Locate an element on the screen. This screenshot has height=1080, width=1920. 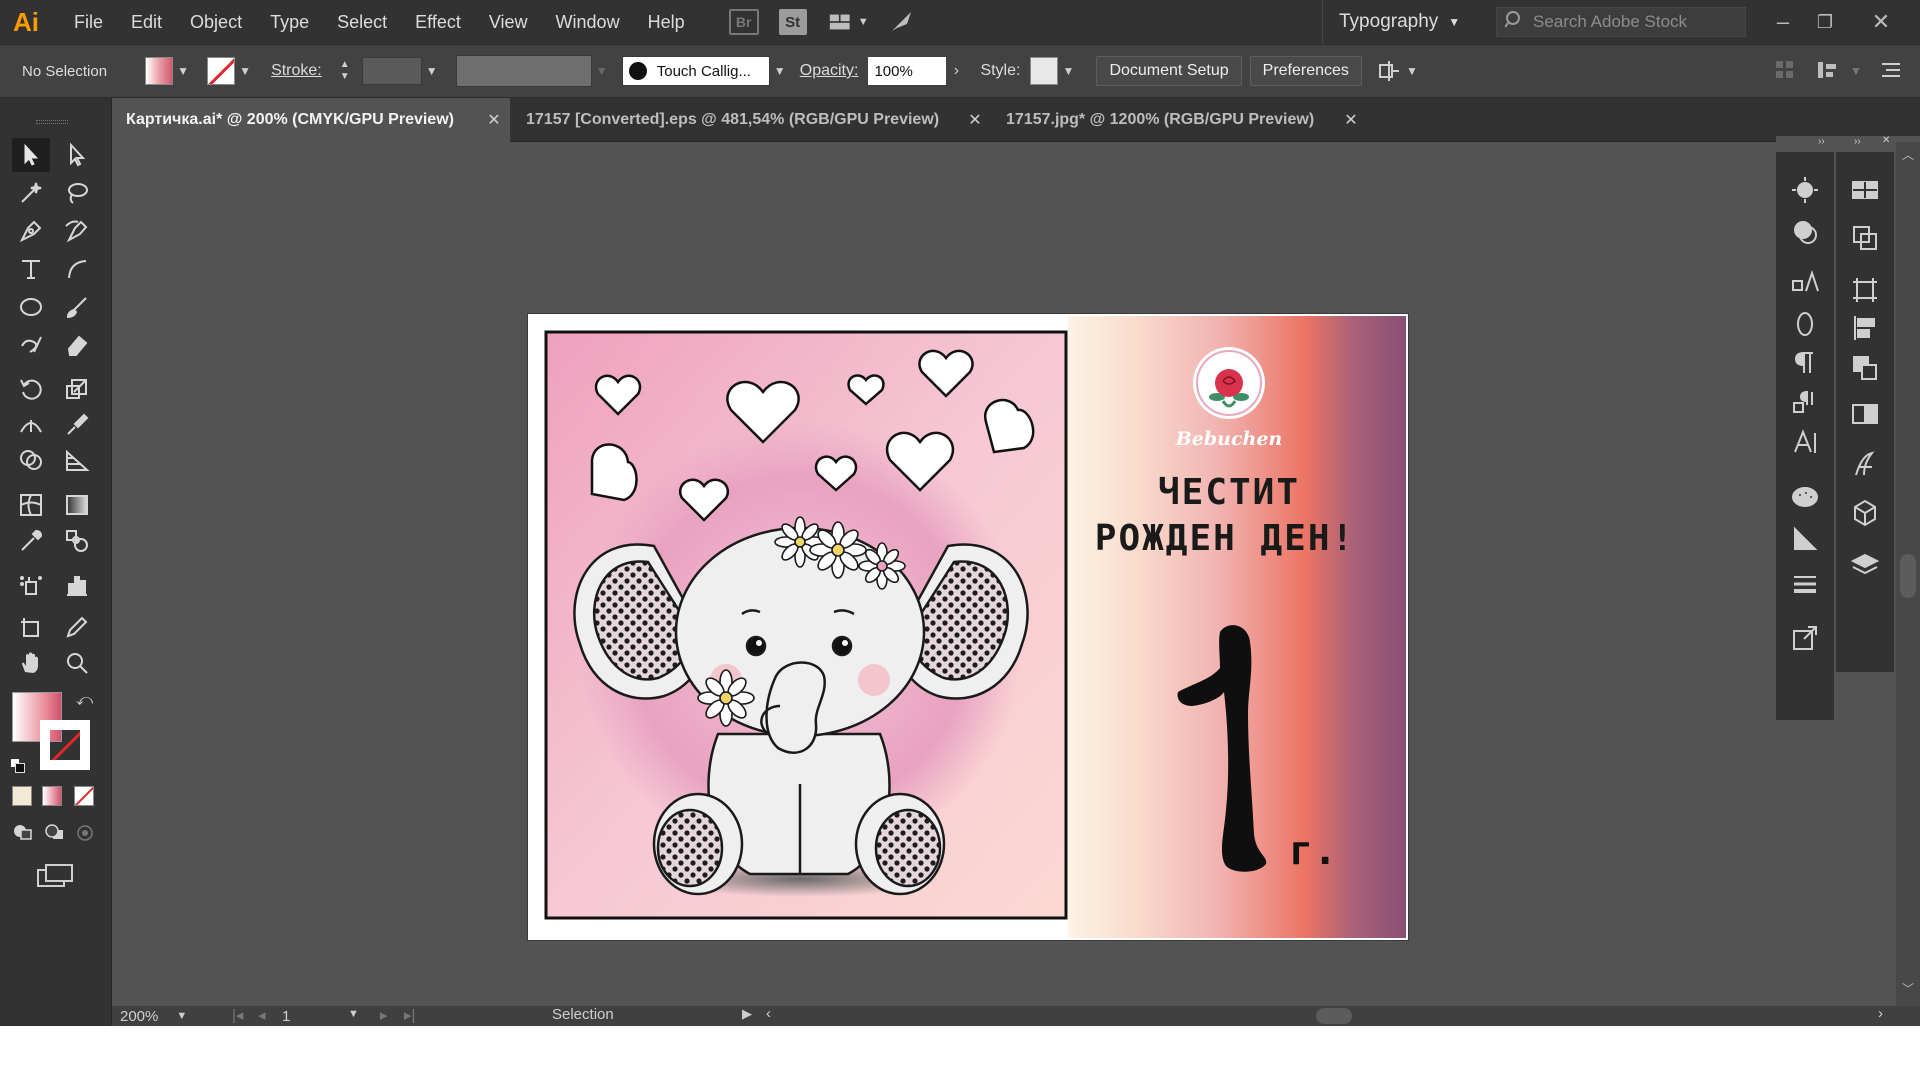
scroll-down-icon: ﹀ is located at coordinates (1908, 988).